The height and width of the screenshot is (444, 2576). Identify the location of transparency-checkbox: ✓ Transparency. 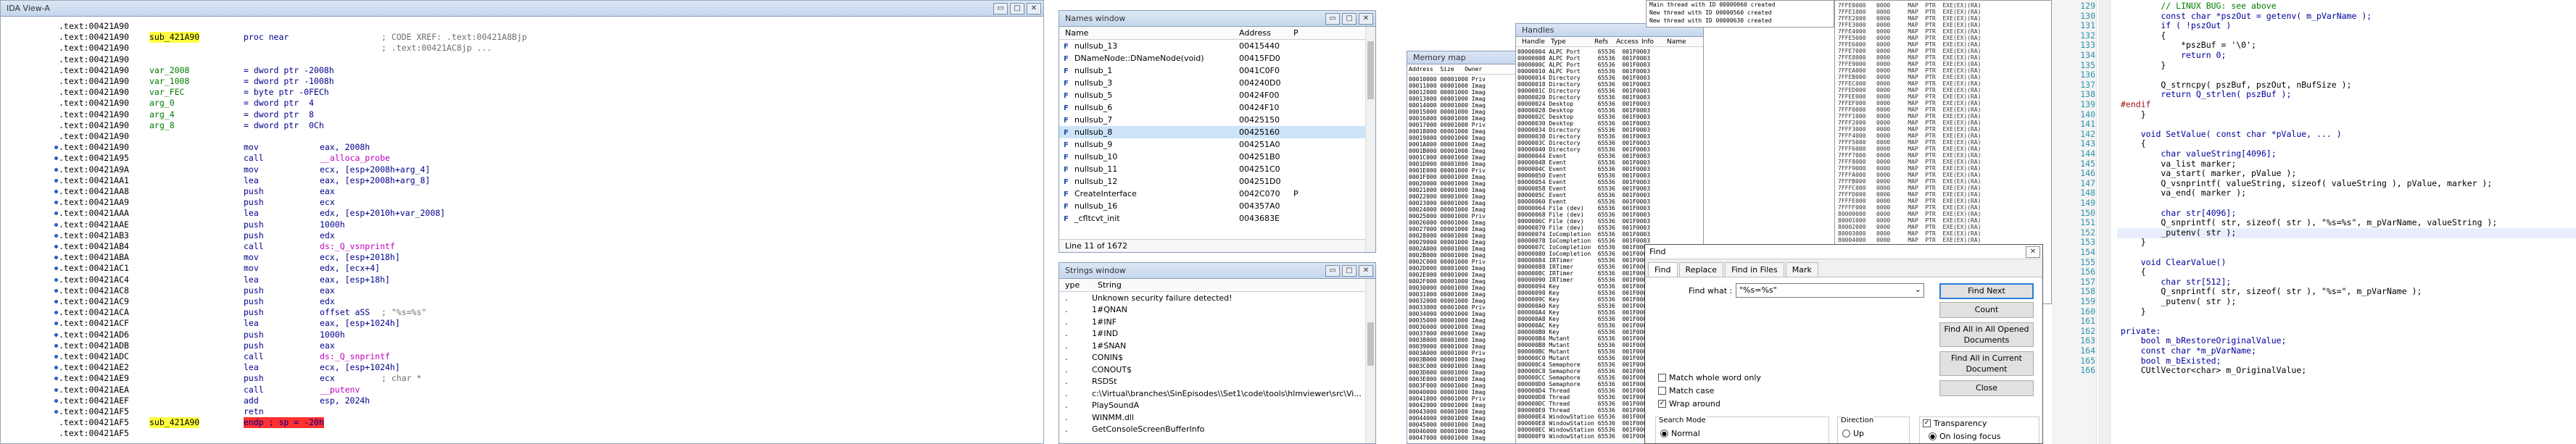
(1955, 423).